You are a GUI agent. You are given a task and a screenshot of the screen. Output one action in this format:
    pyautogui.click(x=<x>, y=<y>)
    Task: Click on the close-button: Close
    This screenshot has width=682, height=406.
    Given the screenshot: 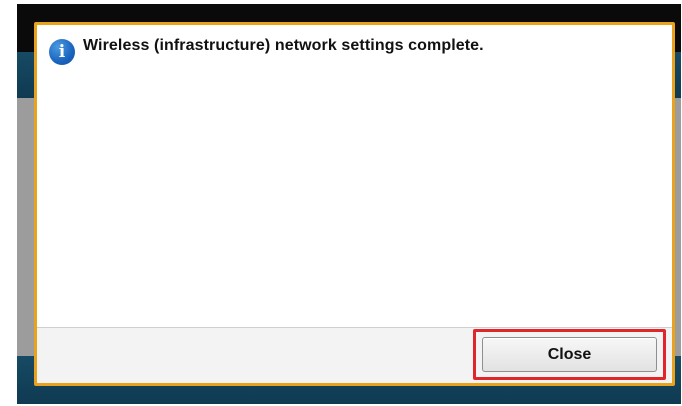 What is the action you would take?
    pyautogui.click(x=569, y=354)
    